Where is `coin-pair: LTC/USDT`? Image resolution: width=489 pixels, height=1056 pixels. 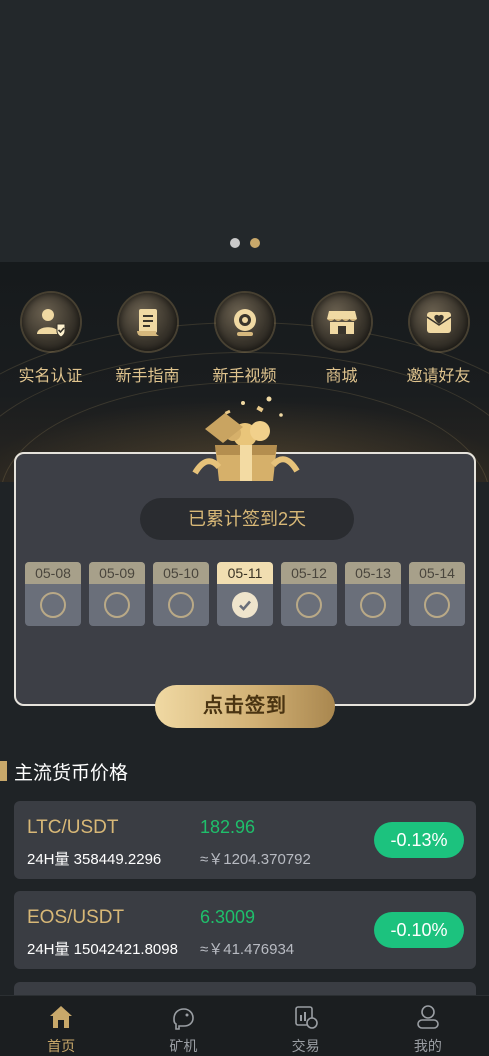 coin-pair: LTC/USDT is located at coordinates (73, 827).